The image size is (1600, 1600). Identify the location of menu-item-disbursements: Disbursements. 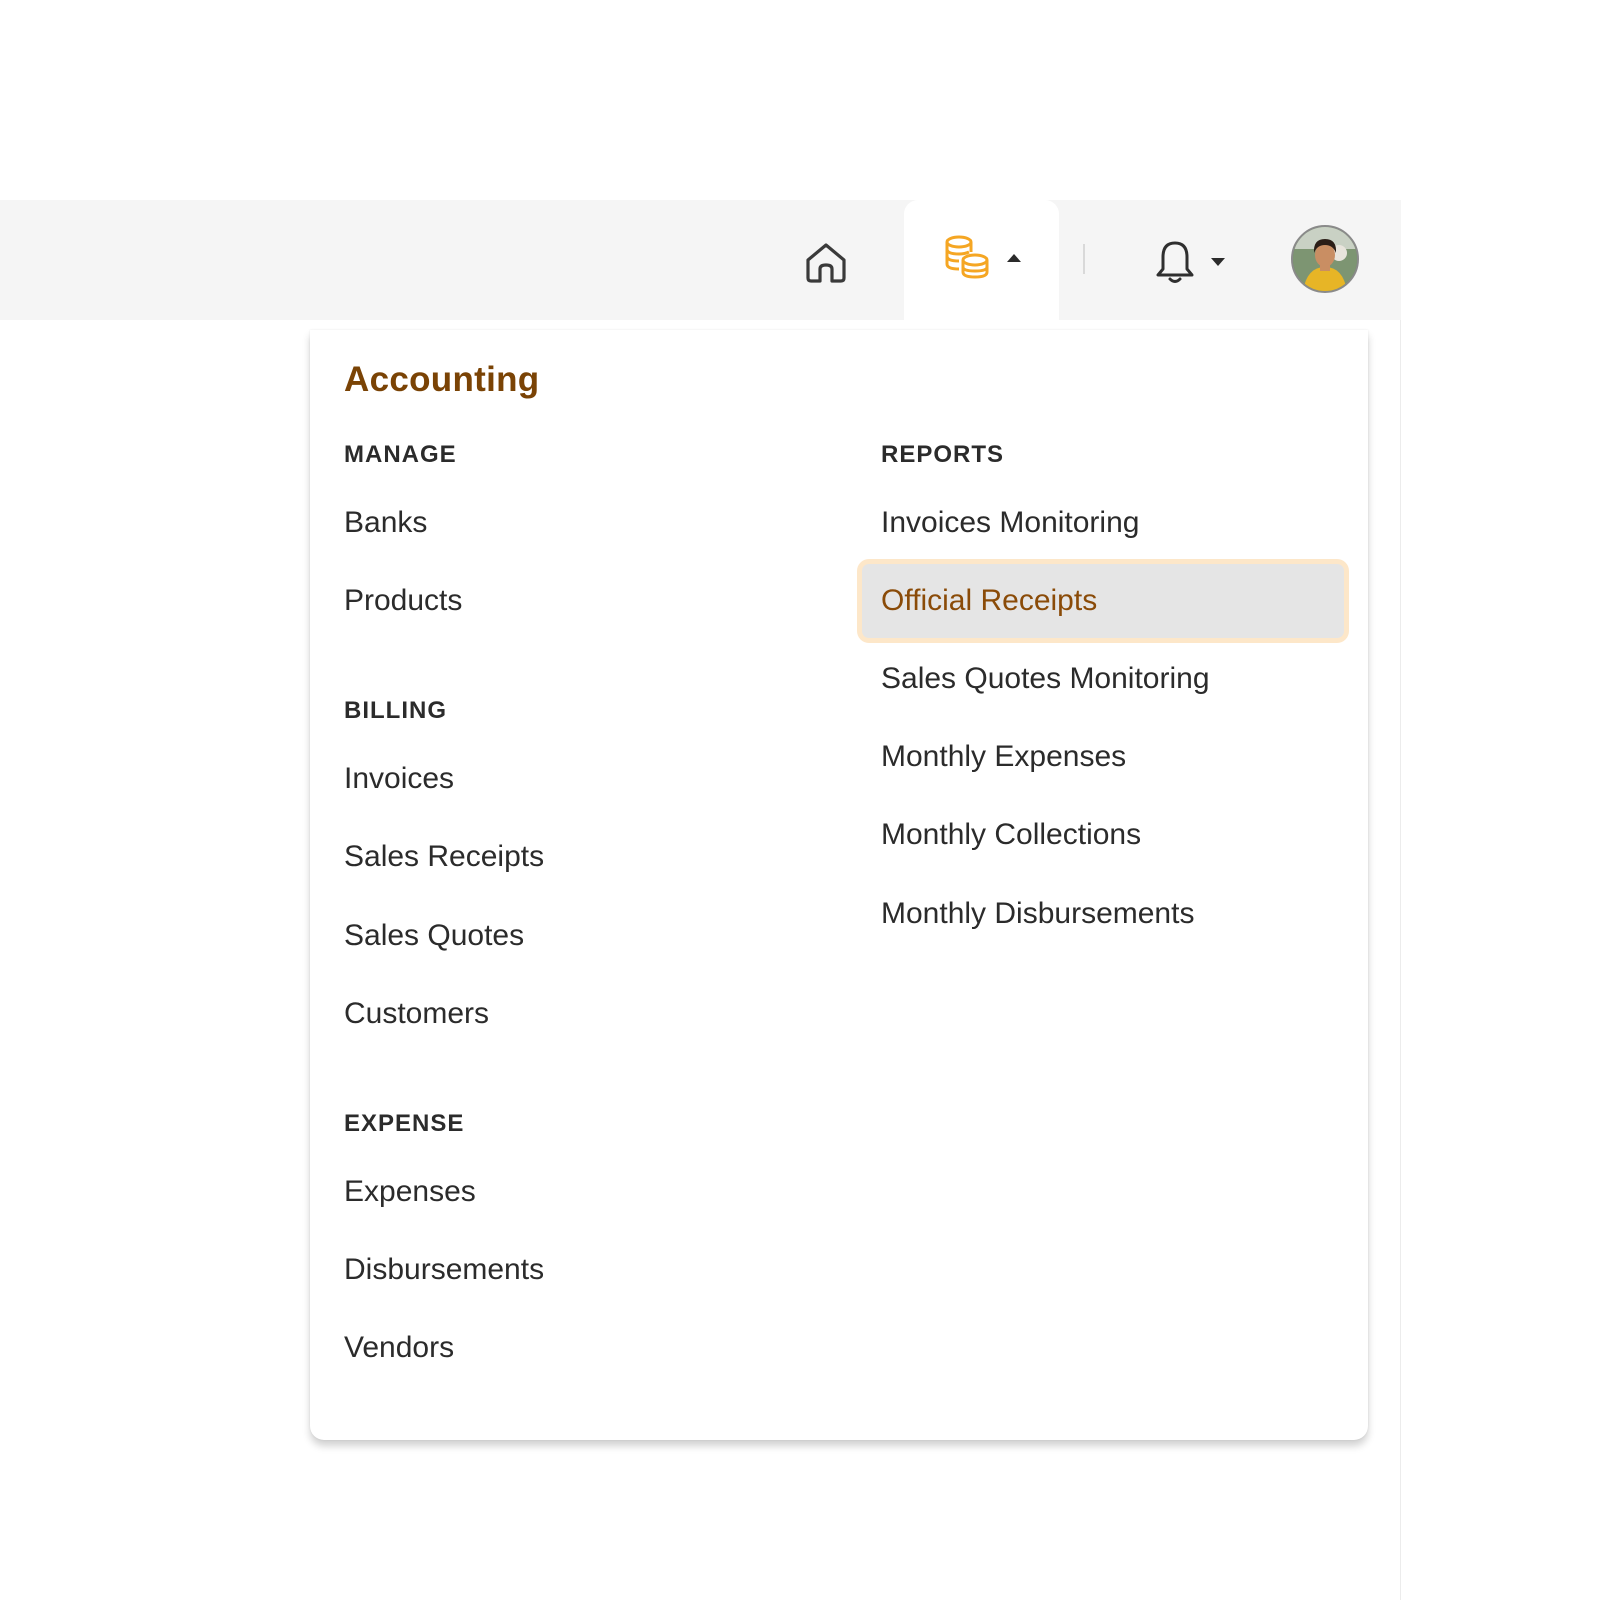
(444, 1270).